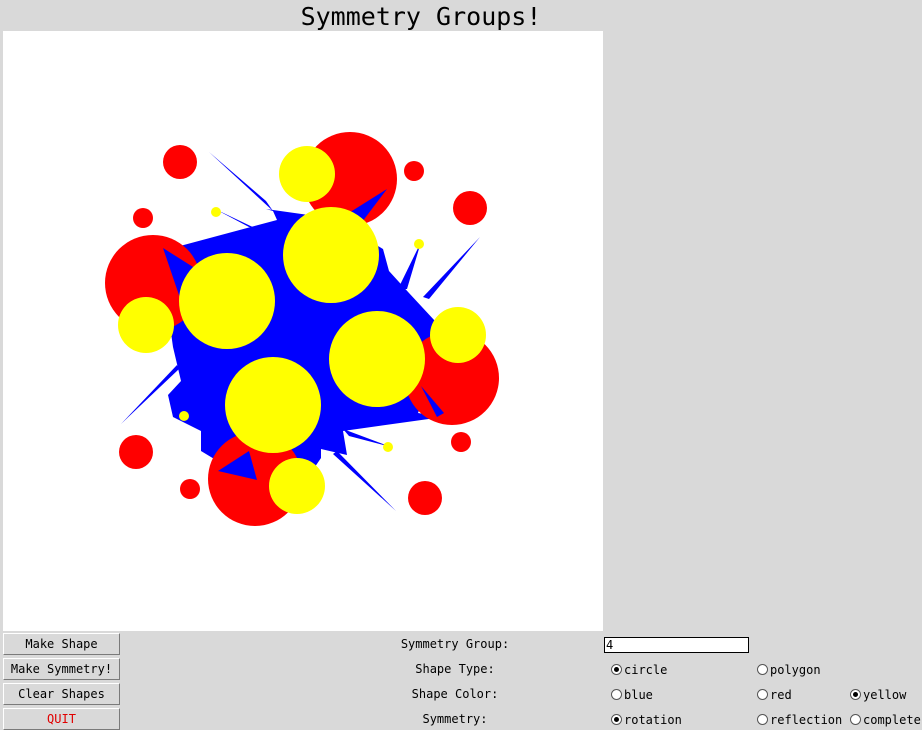 This screenshot has height=730, width=922. What do you see at coordinates (676, 645) in the screenshot?
I see `symmetry-group-input: 4` at bounding box center [676, 645].